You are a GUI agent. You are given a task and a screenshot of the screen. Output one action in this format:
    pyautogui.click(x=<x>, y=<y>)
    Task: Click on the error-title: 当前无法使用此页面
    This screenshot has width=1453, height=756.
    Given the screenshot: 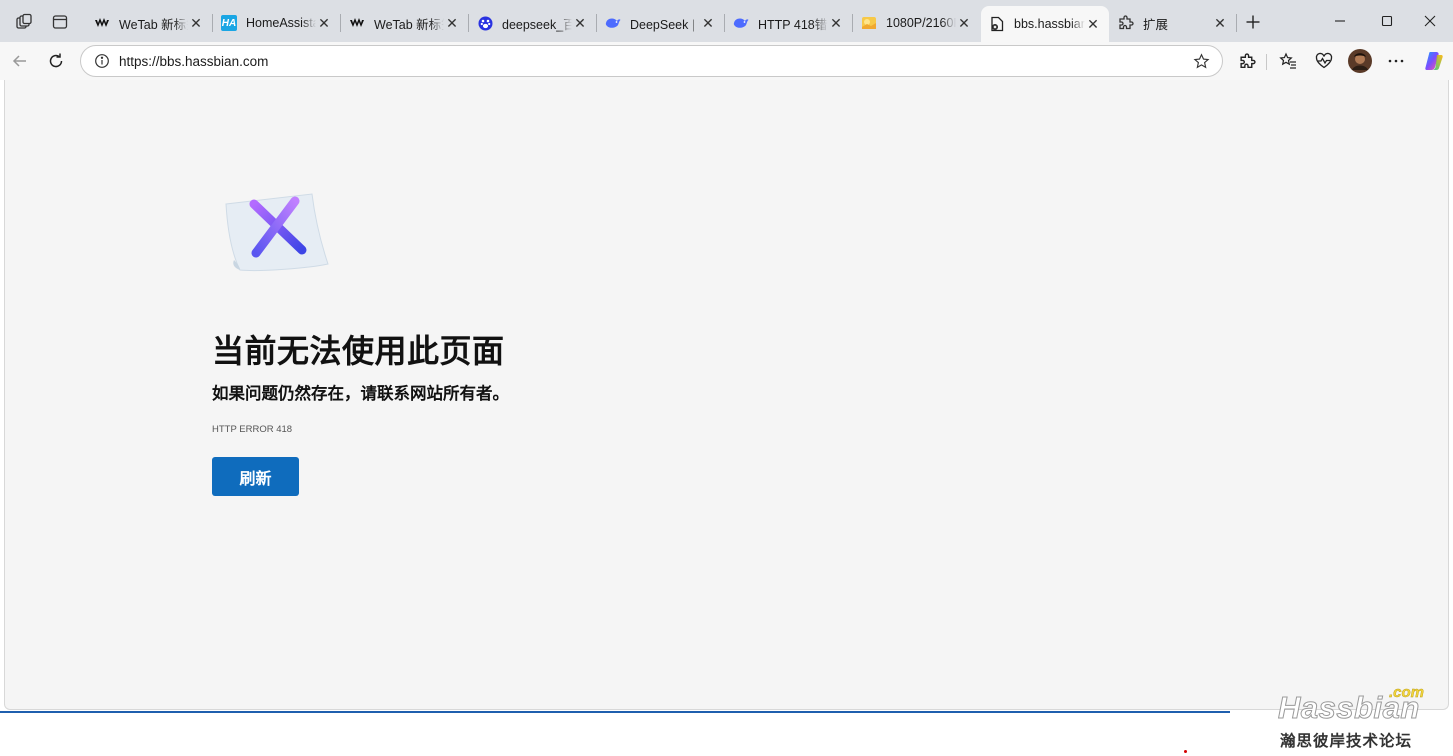 What is the action you would take?
    pyautogui.click(x=358, y=351)
    